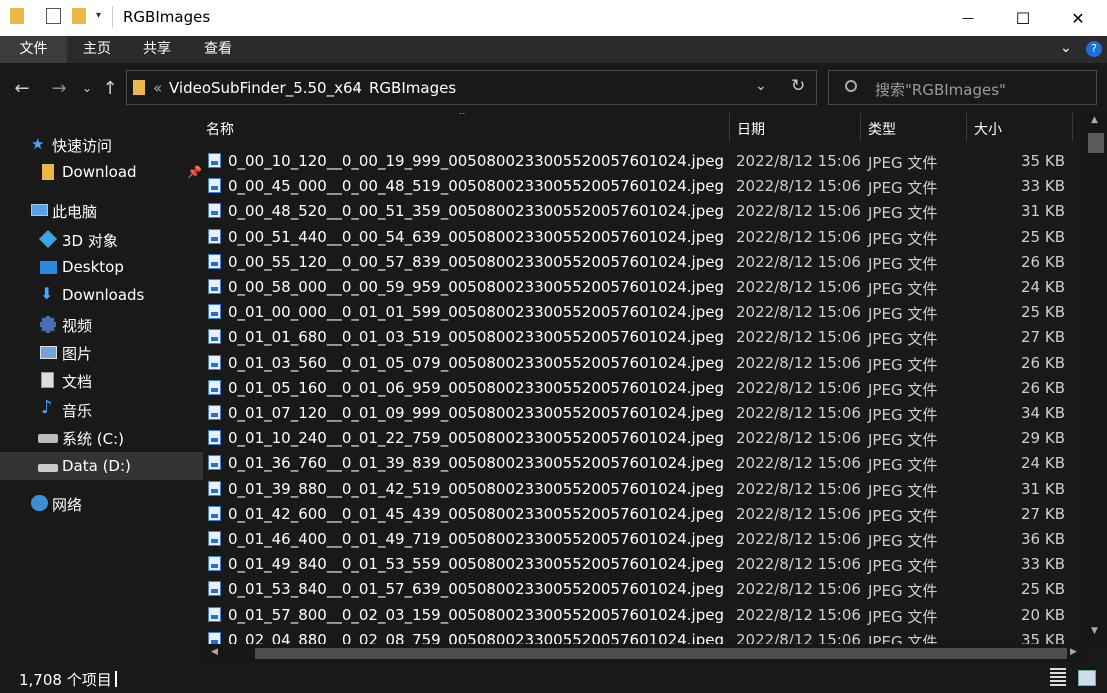 The width and height of the screenshot is (1107, 693). Describe the element at coordinates (101, 144) in the screenshot. I see `nav-quick-access: ★ 快速访问` at that location.